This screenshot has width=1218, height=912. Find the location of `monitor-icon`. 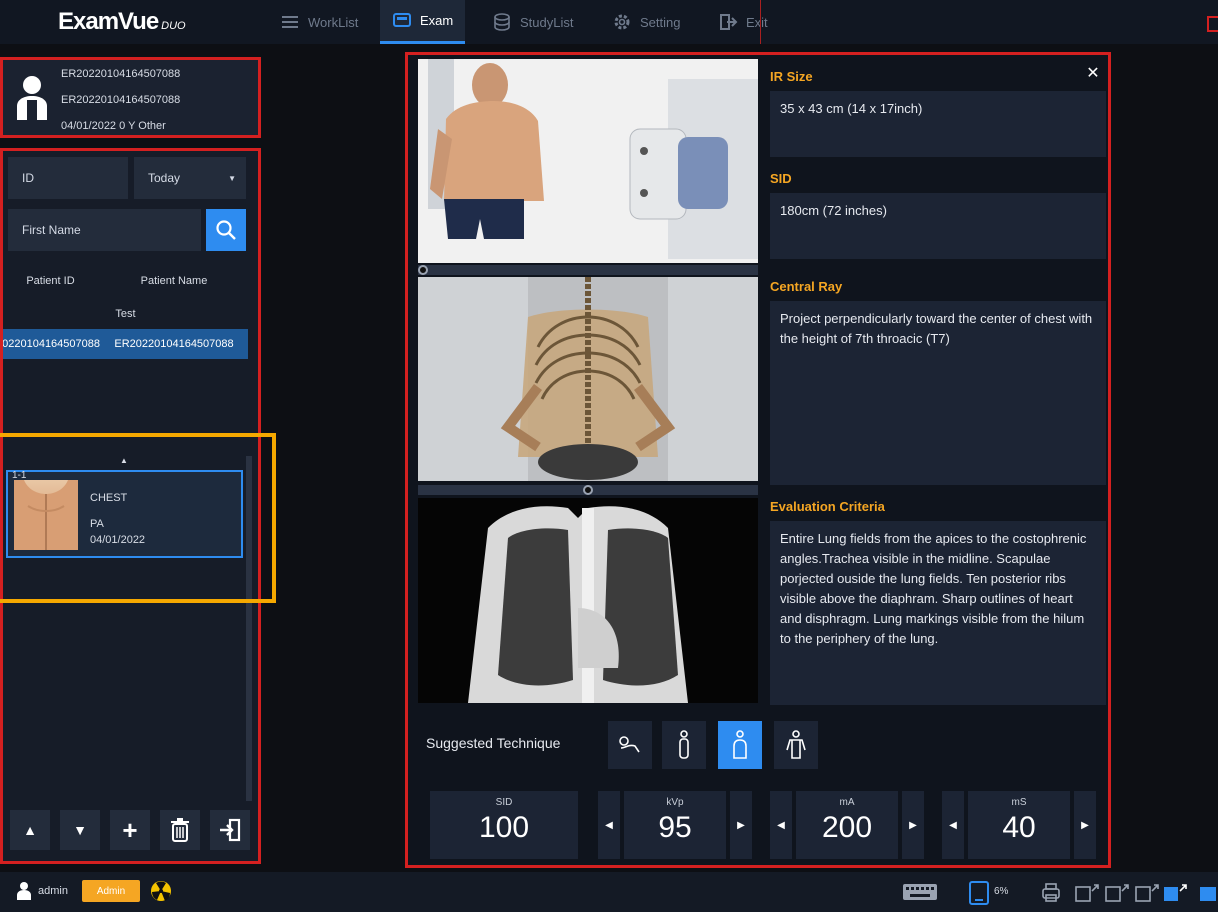

monitor-icon is located at coordinates (402, 19).